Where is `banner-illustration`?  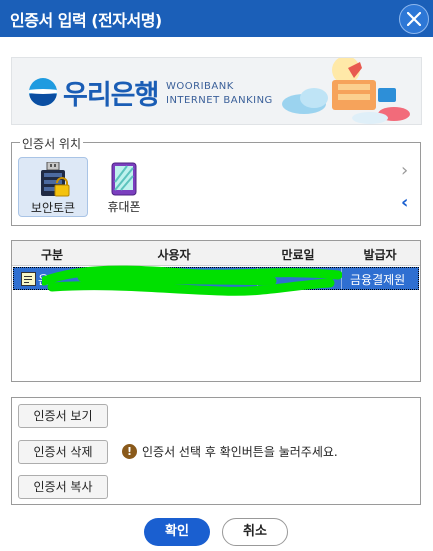 banner-illustration is located at coordinates (346, 91).